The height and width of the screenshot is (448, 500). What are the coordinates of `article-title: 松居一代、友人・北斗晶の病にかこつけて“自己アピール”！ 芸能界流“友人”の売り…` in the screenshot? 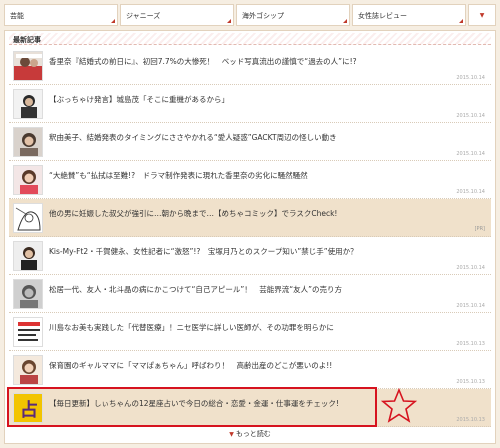 It's located at (267, 289).